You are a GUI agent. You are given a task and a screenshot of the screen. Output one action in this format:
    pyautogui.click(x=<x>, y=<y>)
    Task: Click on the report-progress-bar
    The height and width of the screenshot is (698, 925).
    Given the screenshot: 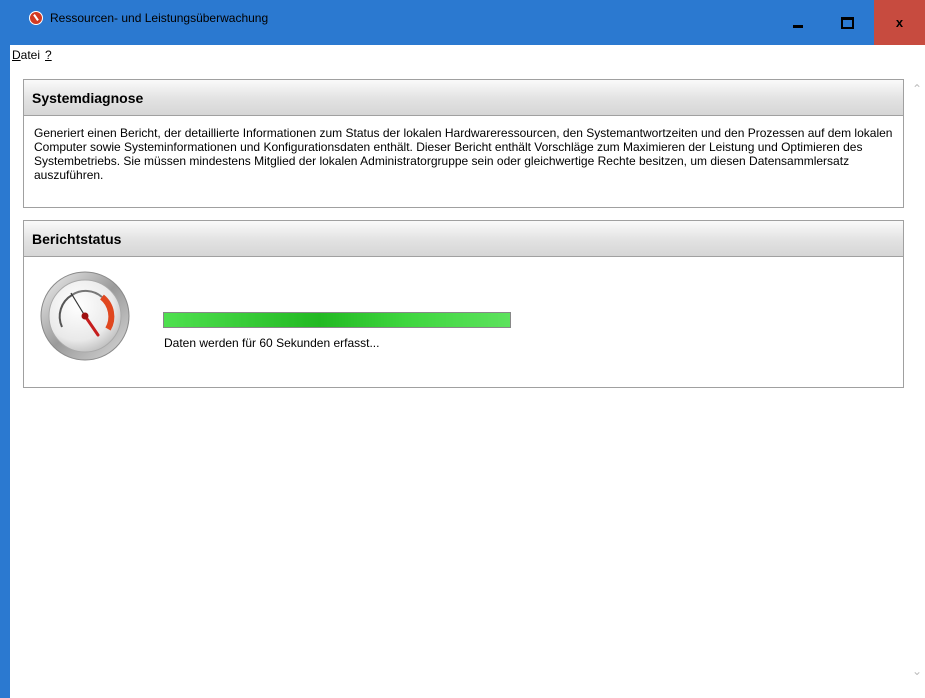 What is the action you would take?
    pyautogui.click(x=337, y=320)
    